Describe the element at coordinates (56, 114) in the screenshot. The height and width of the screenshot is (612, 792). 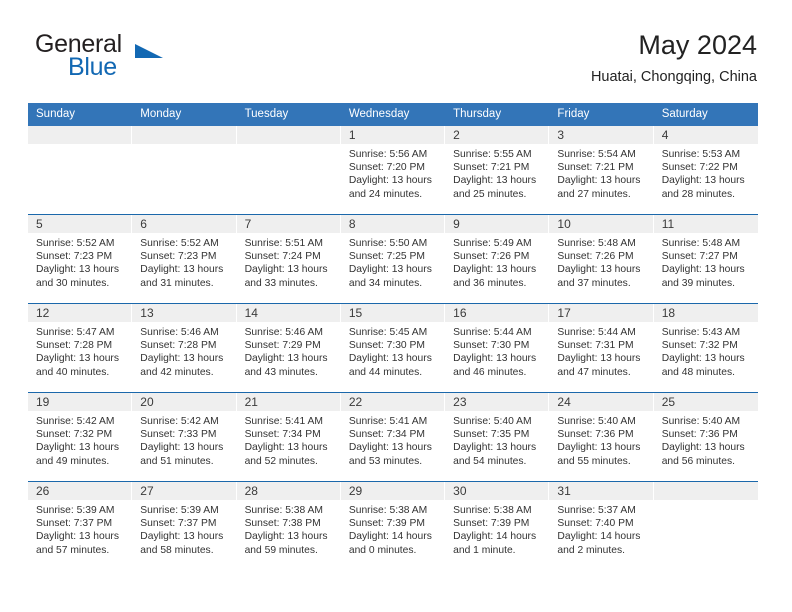
I see `weekday-header-sunday: Sunday` at that location.